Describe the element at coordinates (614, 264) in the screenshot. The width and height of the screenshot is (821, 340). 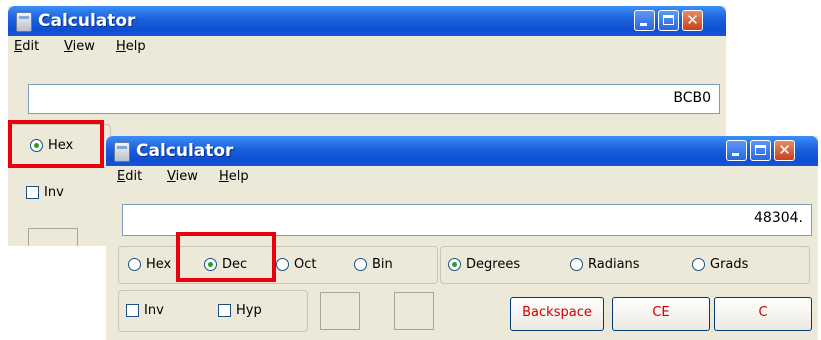
I see `radio-radians-label: Radians` at that location.